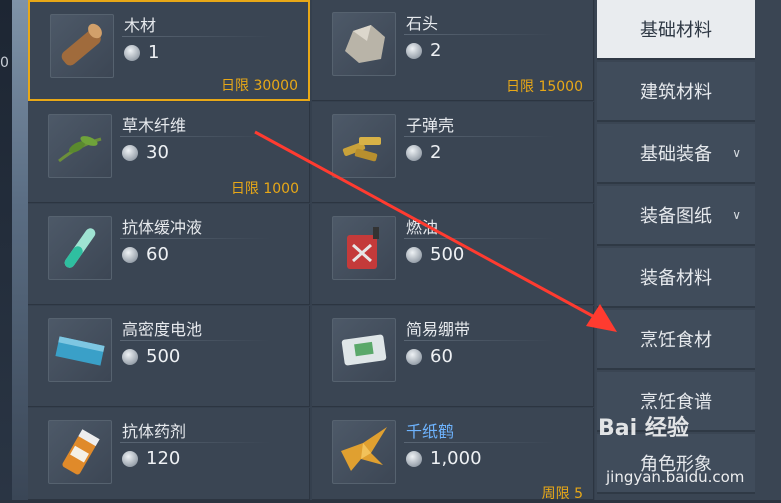 Image resolution: width=781 pixels, height=503 pixels. What do you see at coordinates (169, 50) in the screenshot?
I see `item-card-wood: 木材 1 日限 30000` at bounding box center [169, 50].